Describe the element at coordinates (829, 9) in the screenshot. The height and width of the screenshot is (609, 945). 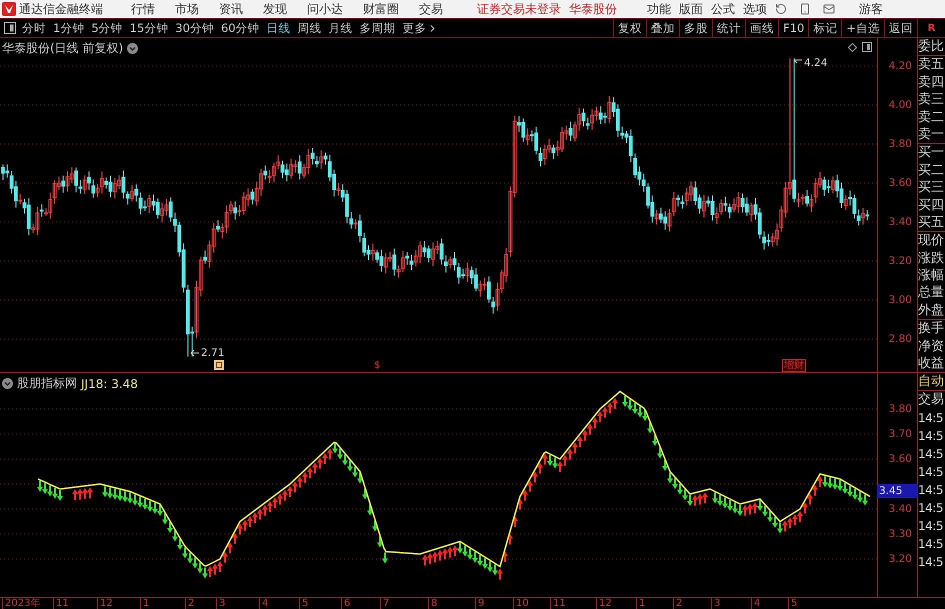
I see `mail-icon` at that location.